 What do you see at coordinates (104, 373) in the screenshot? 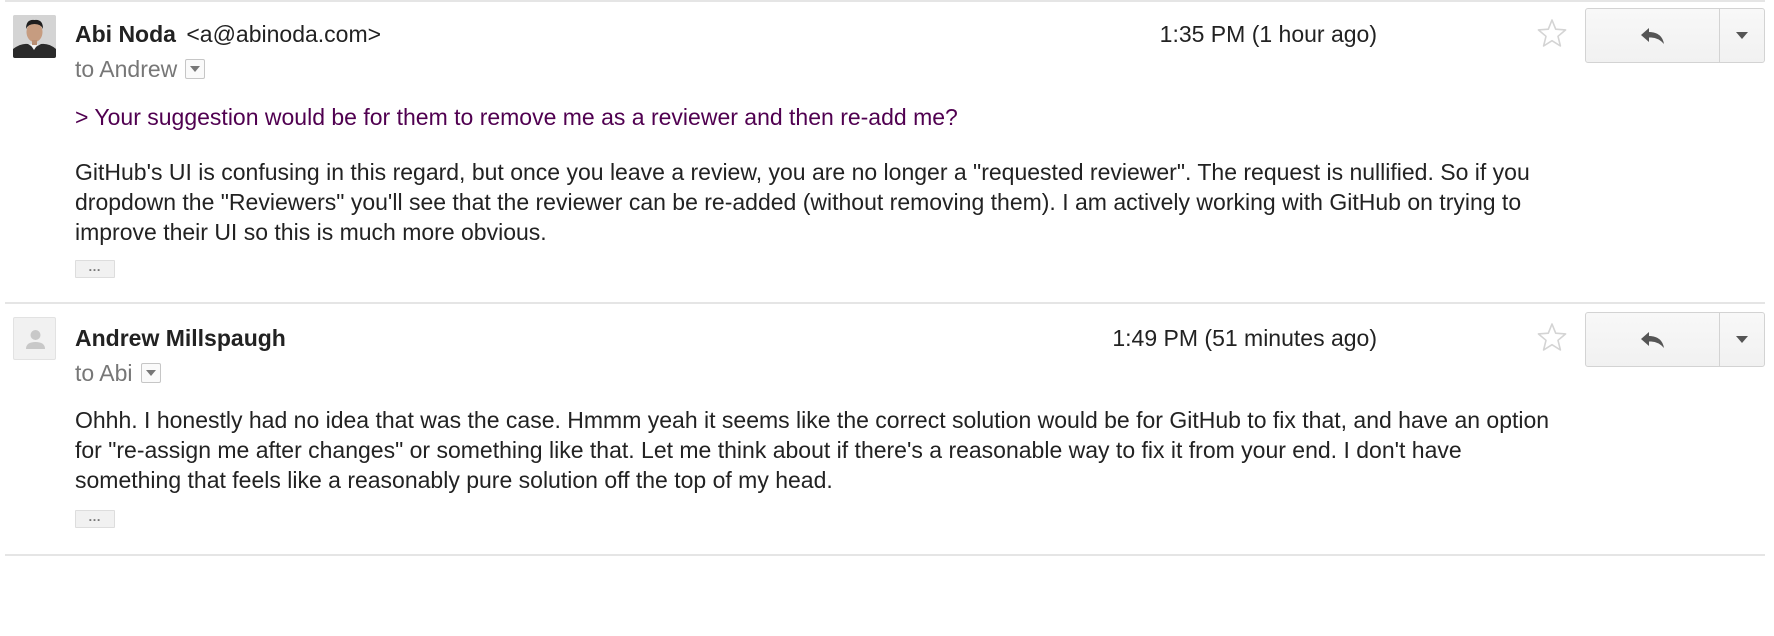
I see `recipient-label: to Abi` at bounding box center [104, 373].